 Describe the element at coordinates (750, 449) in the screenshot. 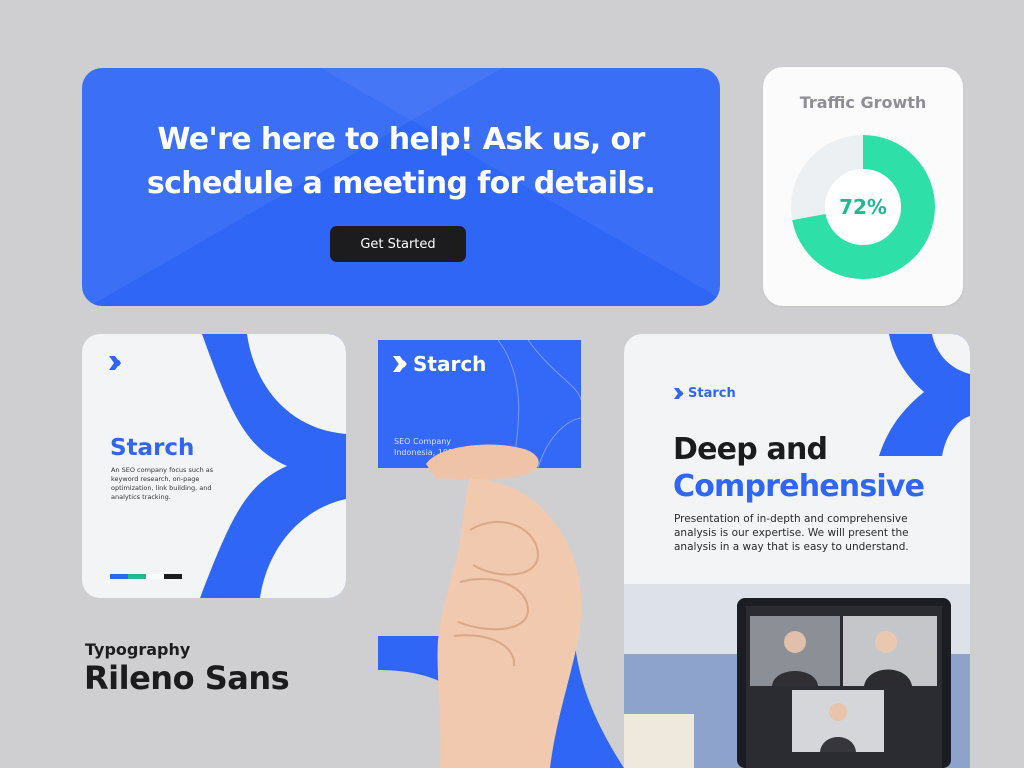

I see `poster-heading-line1: Deep and` at that location.